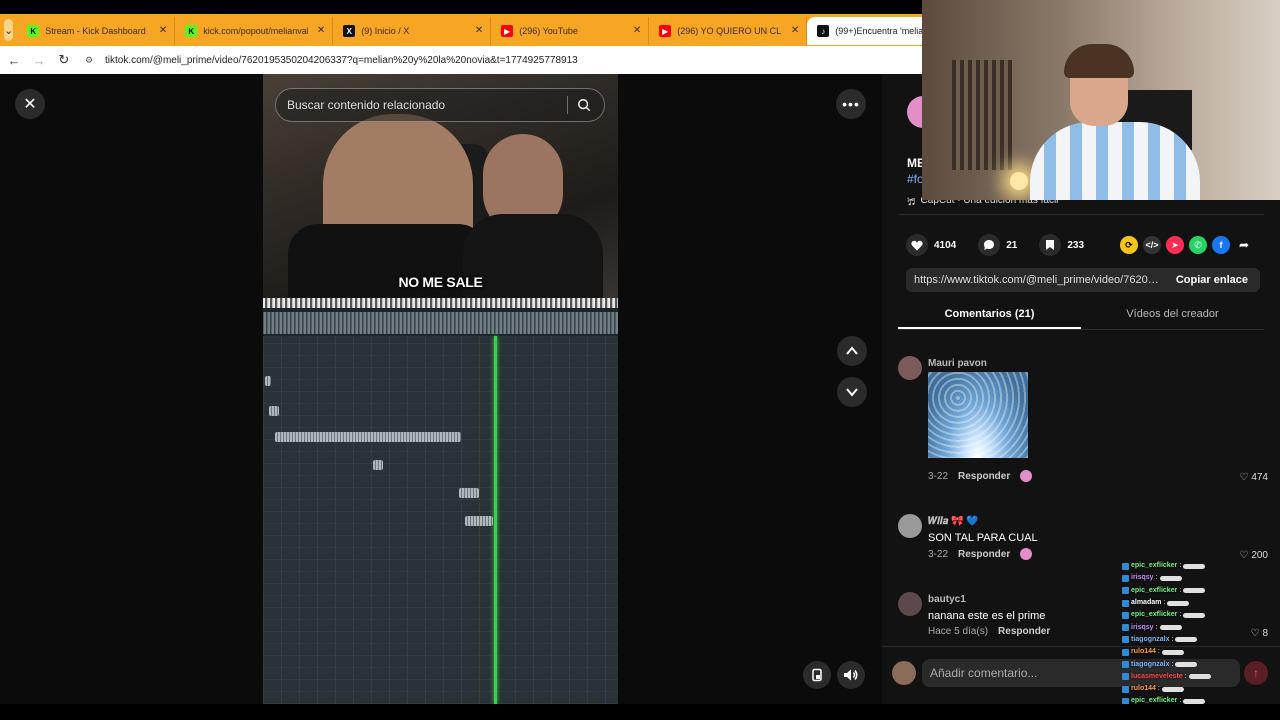 This screenshot has height=720, width=1280. What do you see at coordinates (1243, 477) in the screenshot?
I see `heart-outline-icon: ♡` at bounding box center [1243, 477].